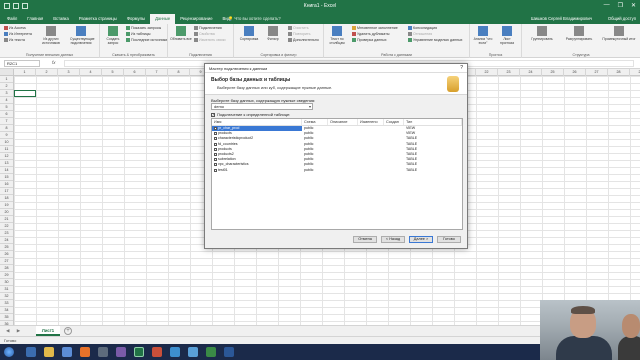 This screenshot has height=360, width=640. I want to click on subtotal-button: Промежуточный итог, so click(619, 33).